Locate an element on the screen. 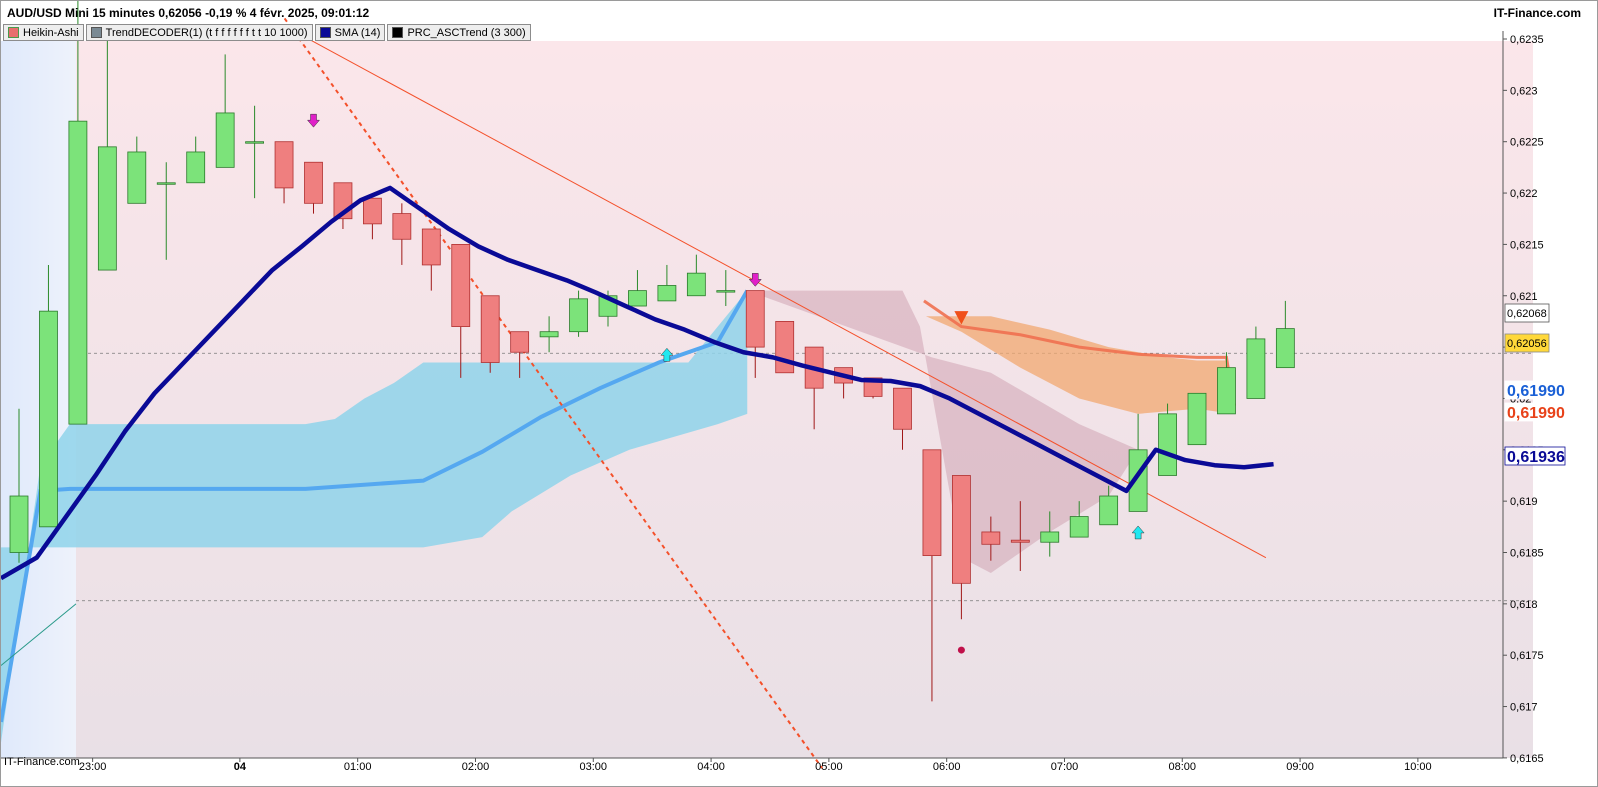  price-tick-label: 0,623 is located at coordinates (1524, 91).